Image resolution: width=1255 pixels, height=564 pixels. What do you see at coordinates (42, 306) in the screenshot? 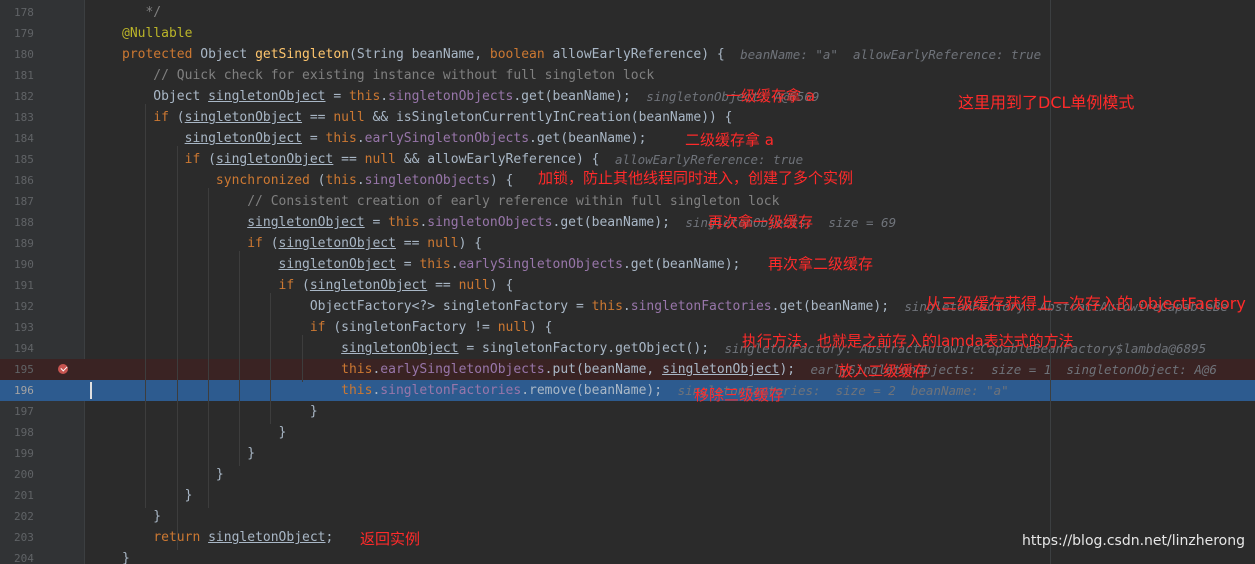
I see `line-number: 192` at bounding box center [42, 306].